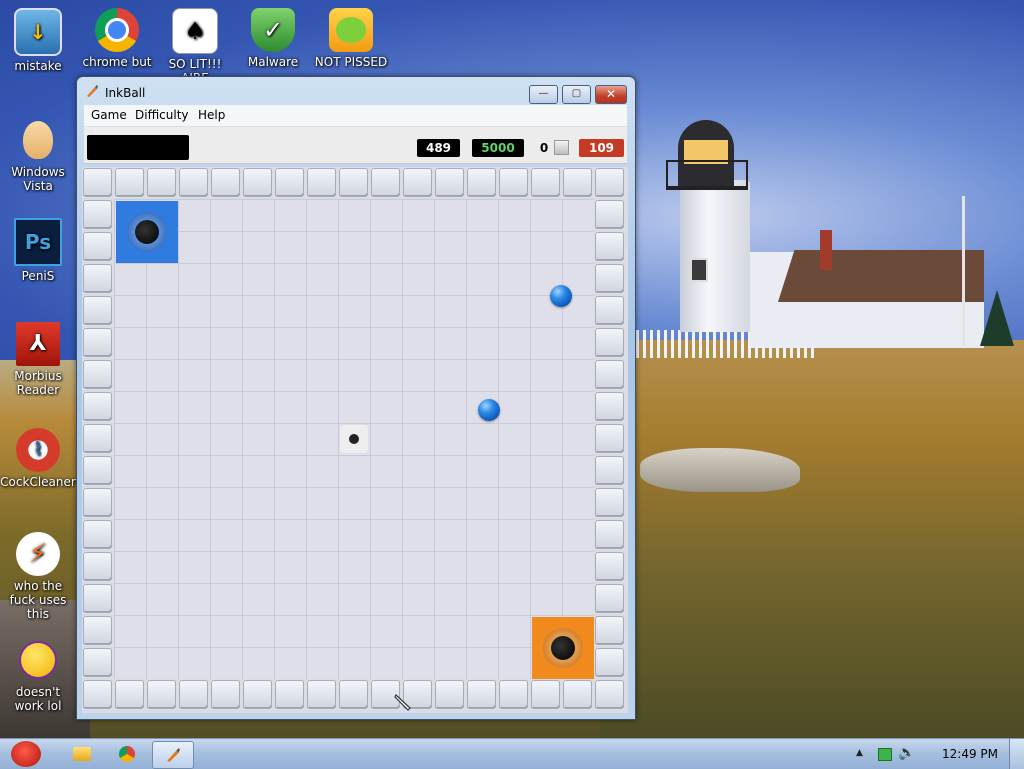 The height and width of the screenshot is (769, 1024). I want to click on ball-spawner, so click(354, 439).